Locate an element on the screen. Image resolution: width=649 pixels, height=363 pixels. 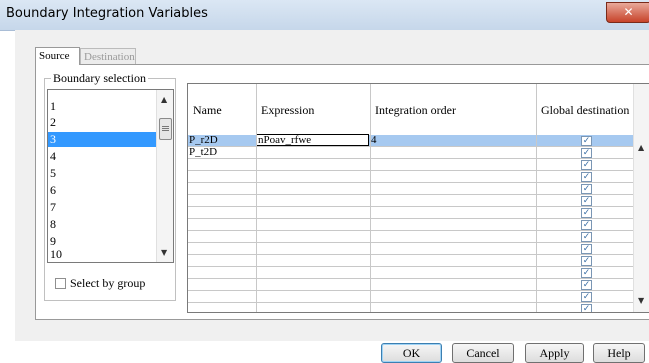
boundary-selection-label: Boundary selection is located at coordinates (99, 78).